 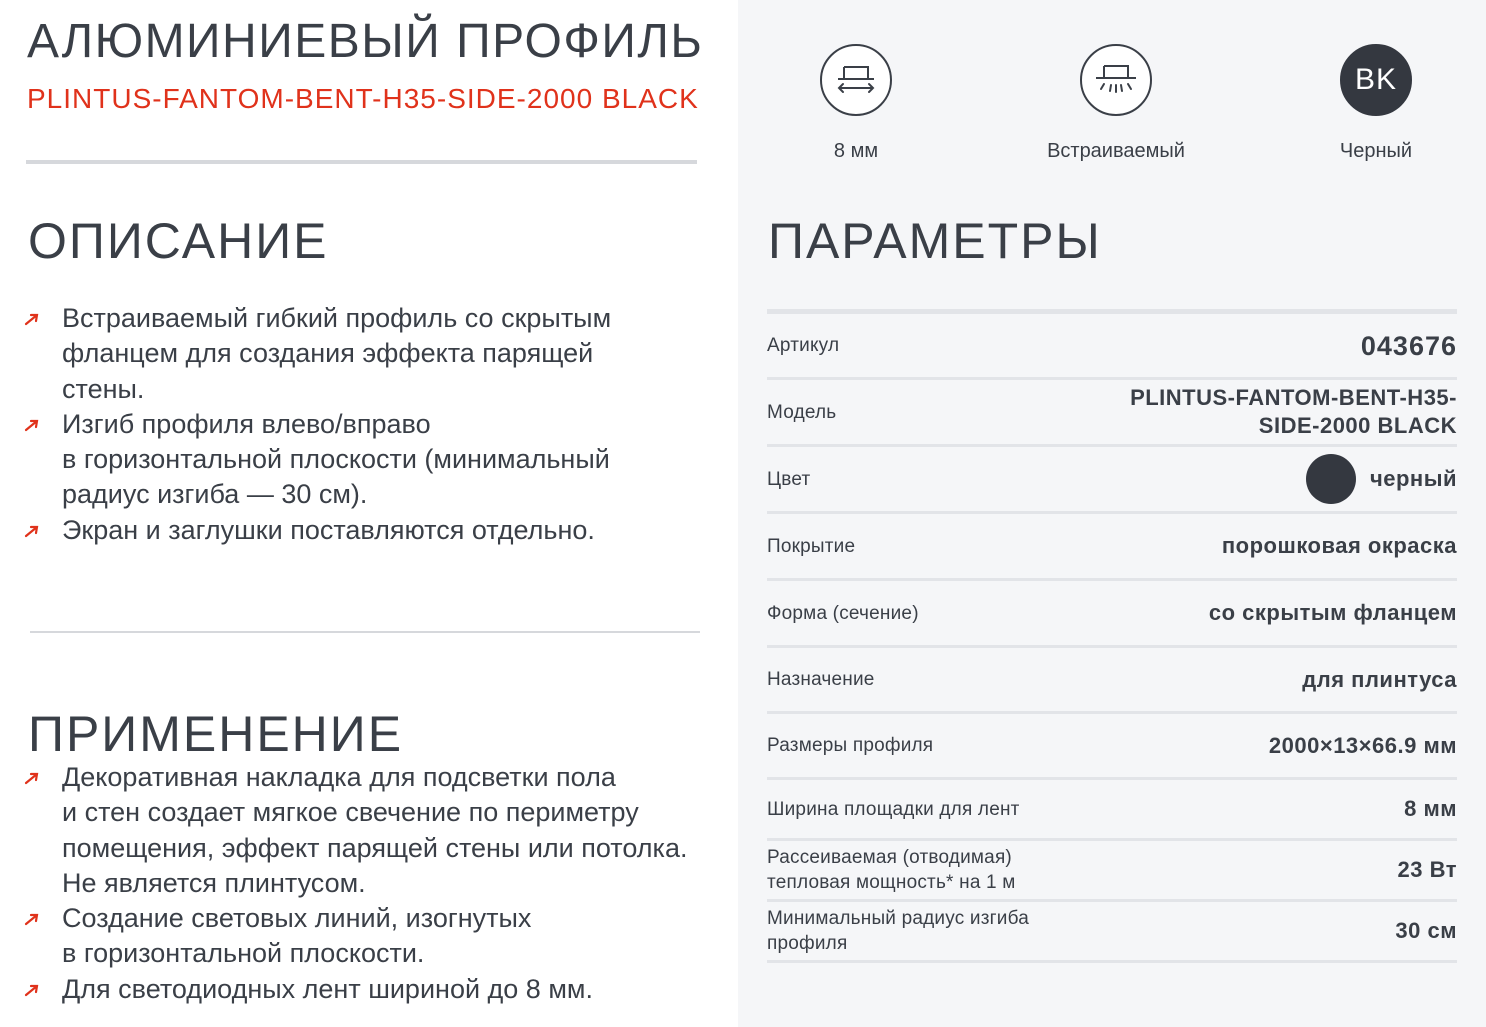 What do you see at coordinates (1362, 745) in the screenshot?
I see `param-value: 2000×13×66.9 мм` at bounding box center [1362, 745].